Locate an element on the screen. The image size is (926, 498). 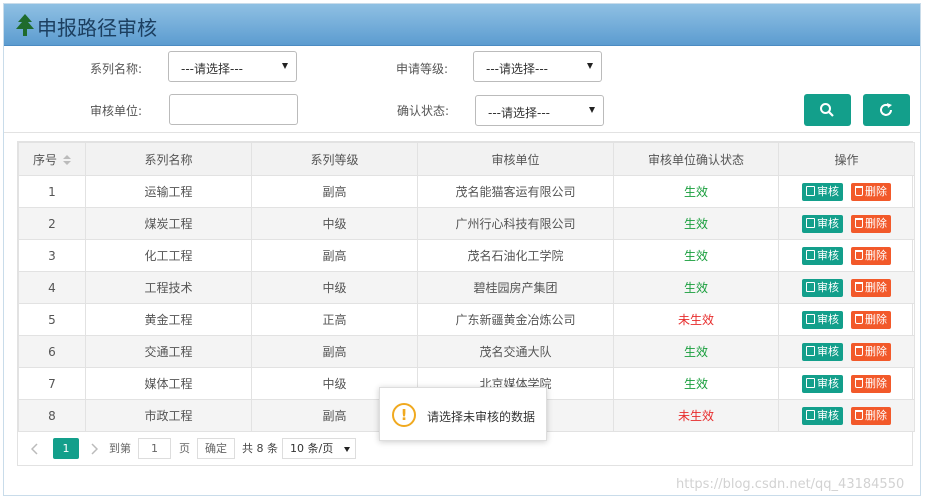
col-header-audit-unit: 审核单位 is located at coordinates (515, 159).